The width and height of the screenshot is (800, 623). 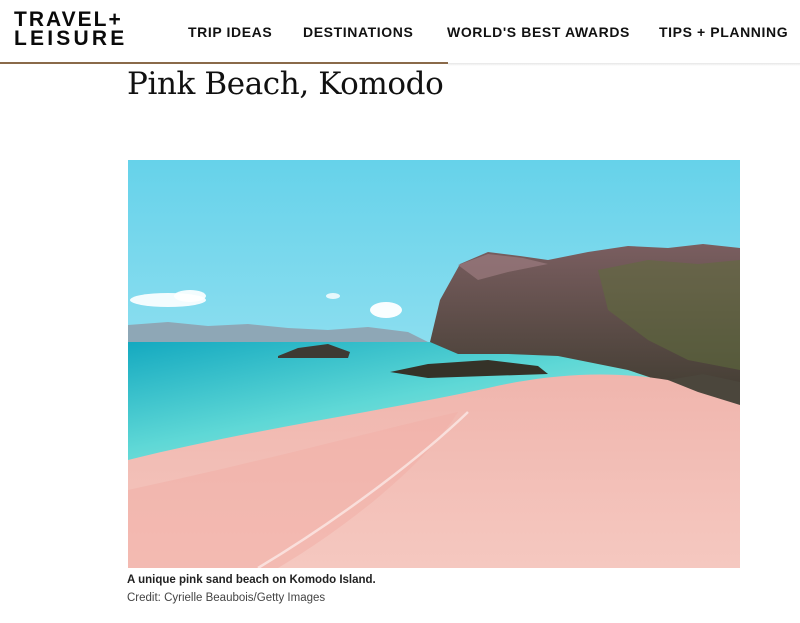 I want to click on logo-line-2: LEISURE, so click(x=71, y=38).